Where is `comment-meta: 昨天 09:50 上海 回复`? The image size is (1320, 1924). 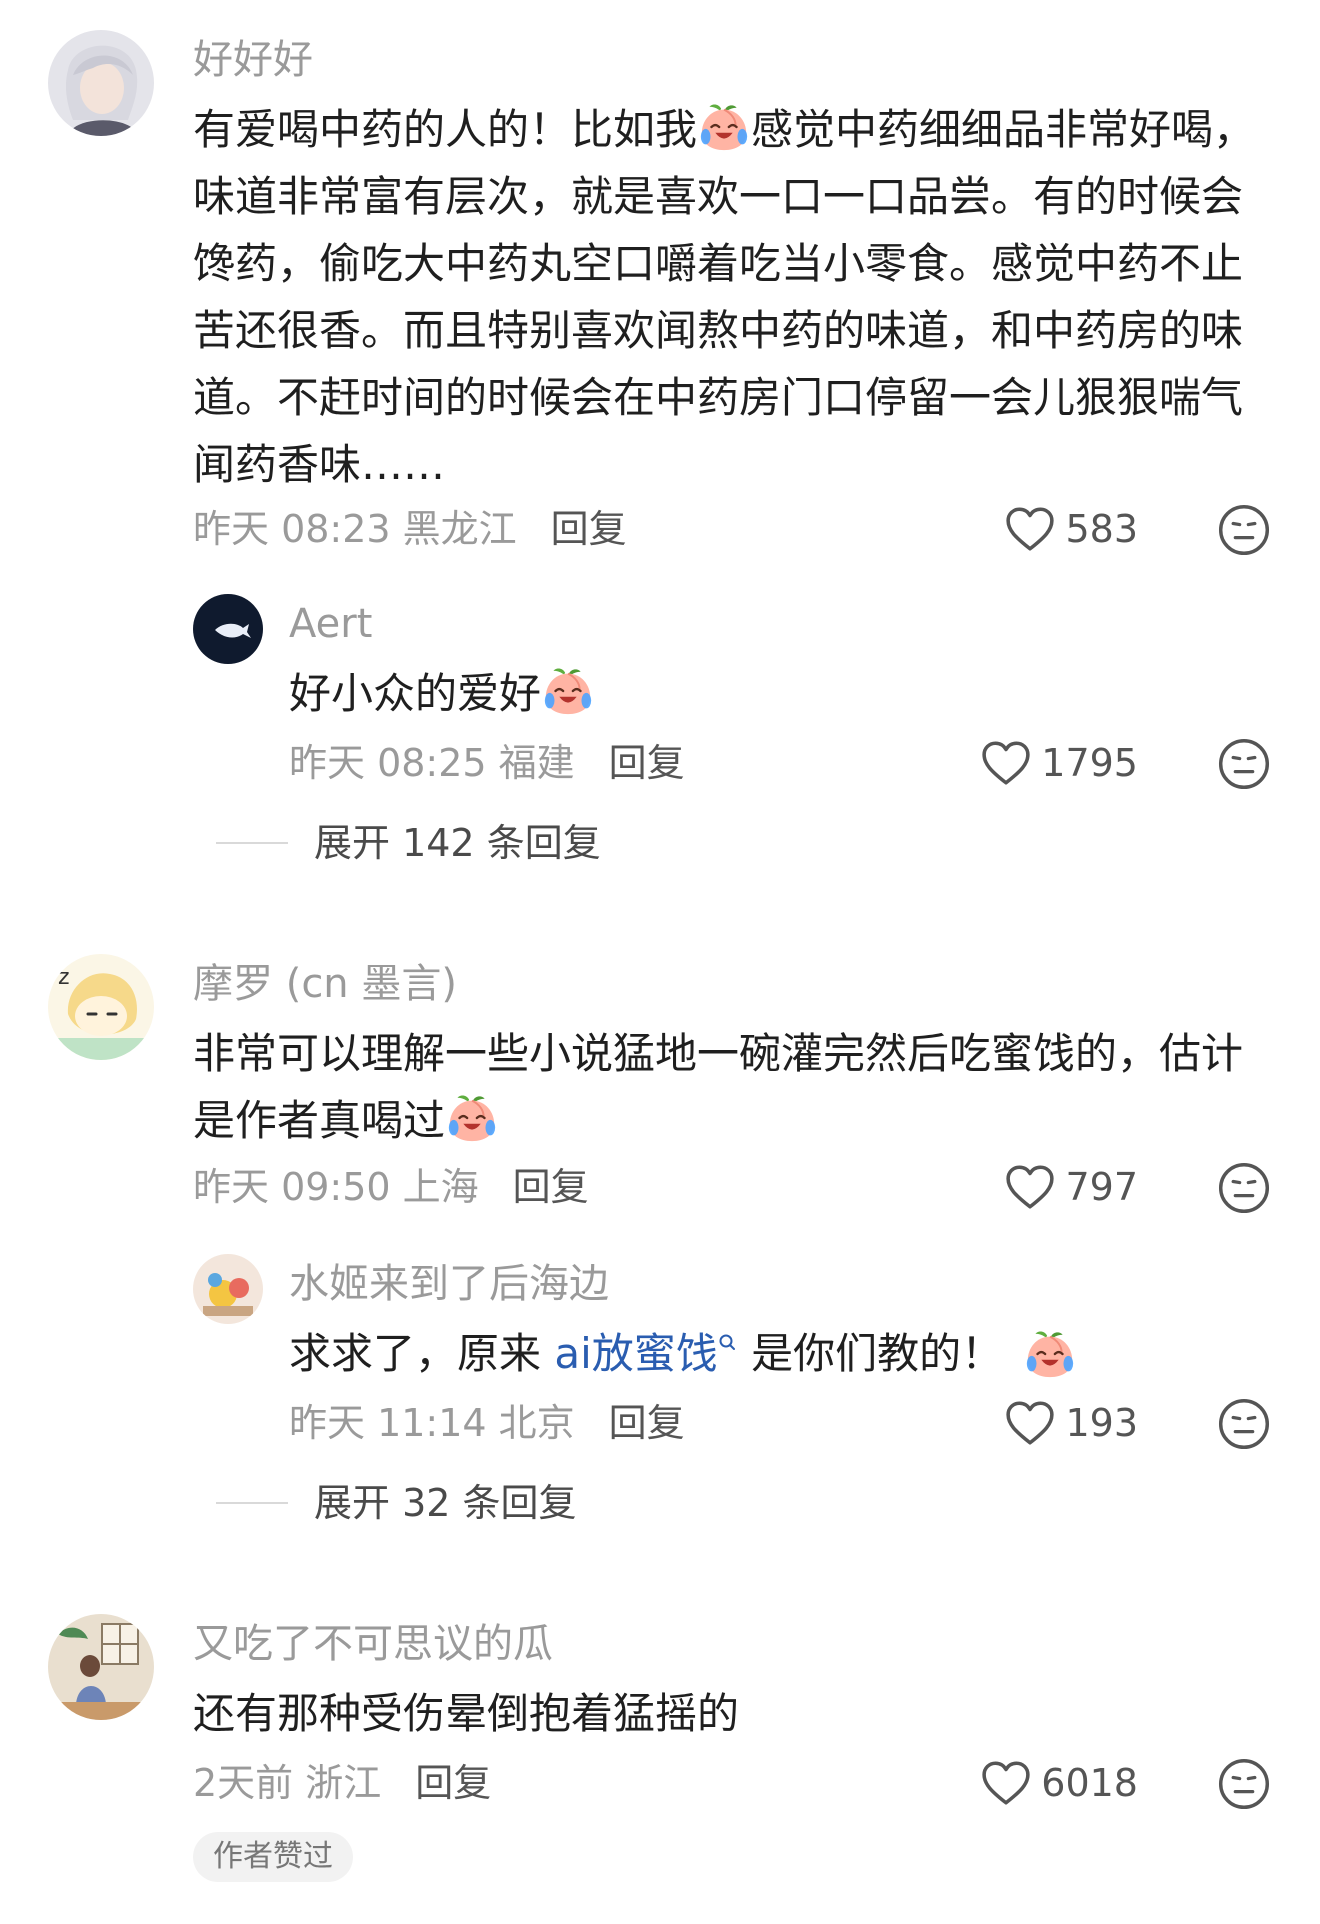
comment-meta: 昨天 09:50 上海 回复 is located at coordinates (391, 1187).